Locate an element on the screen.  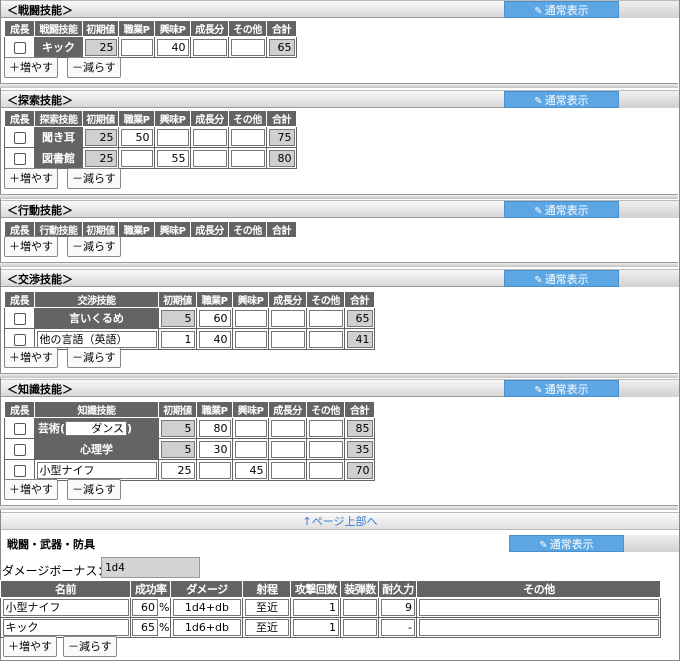
total-value: 80 is located at coordinates (281, 158).